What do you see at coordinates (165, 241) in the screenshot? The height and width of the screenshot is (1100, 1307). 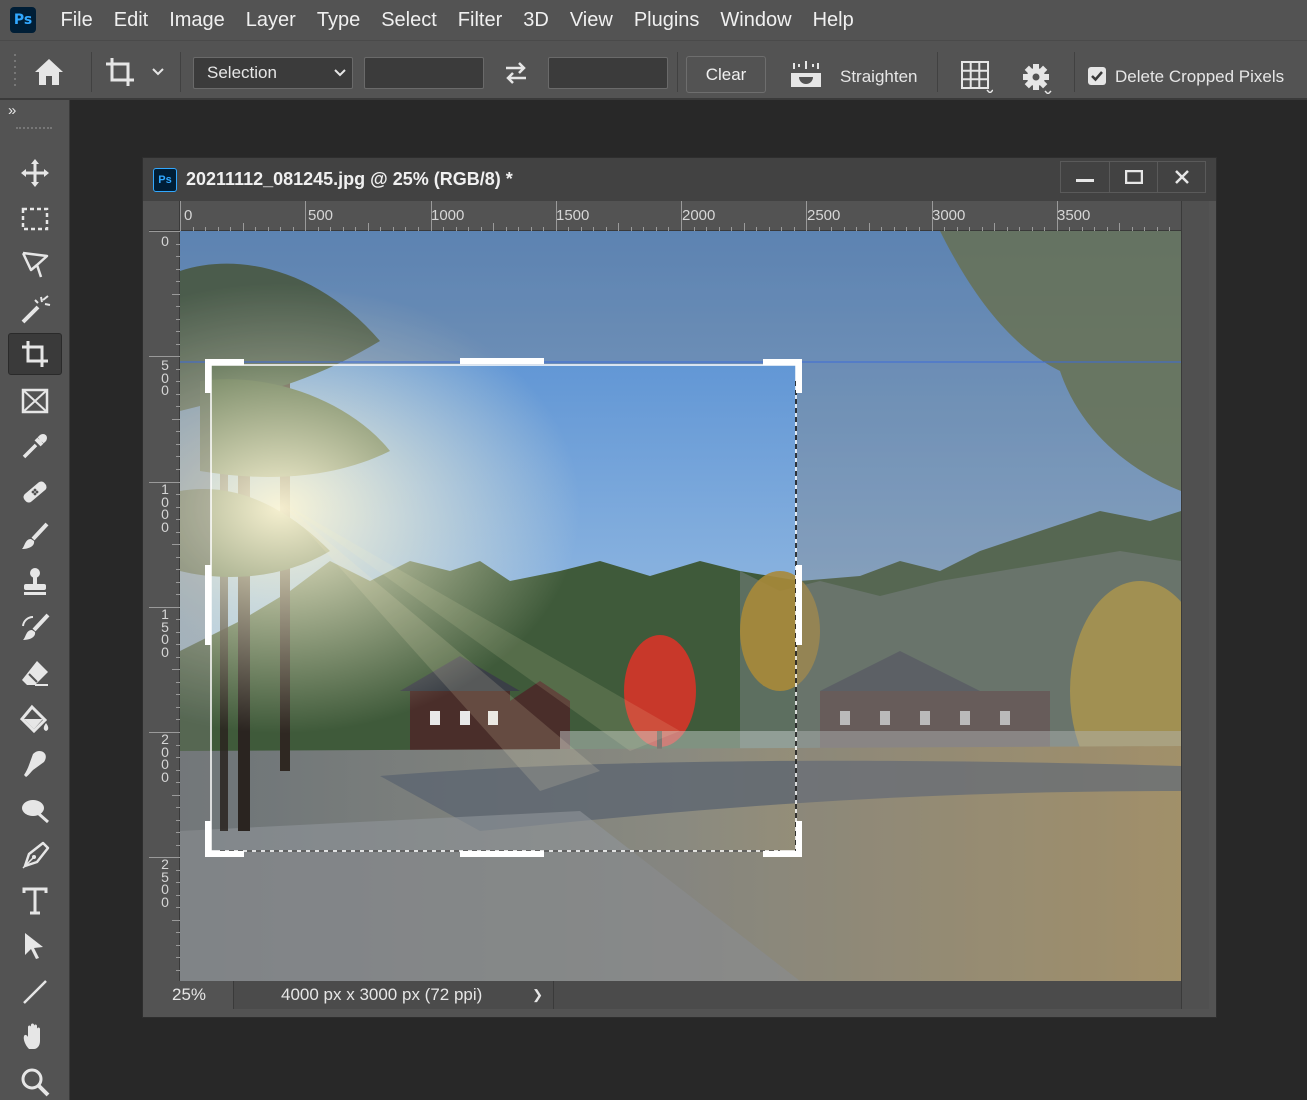 I see `ruler-v-label: 0` at bounding box center [165, 241].